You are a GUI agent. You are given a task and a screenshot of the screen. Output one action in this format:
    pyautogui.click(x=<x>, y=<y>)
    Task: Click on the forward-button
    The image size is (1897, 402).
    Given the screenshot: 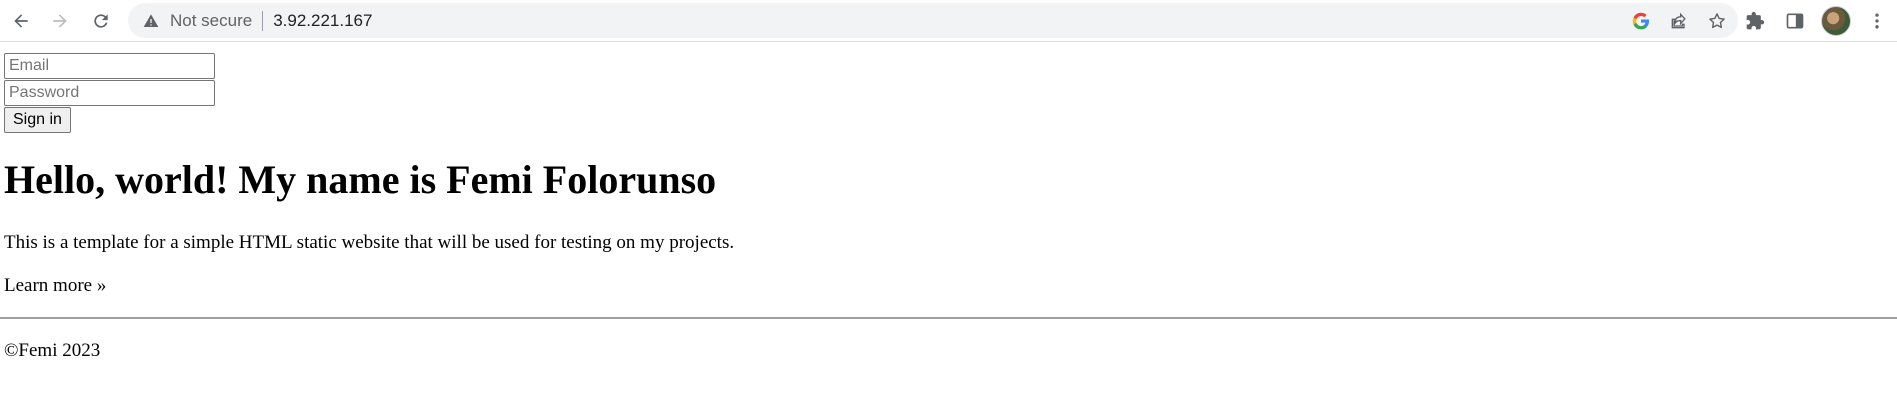 What is the action you would take?
    pyautogui.click(x=60, y=21)
    